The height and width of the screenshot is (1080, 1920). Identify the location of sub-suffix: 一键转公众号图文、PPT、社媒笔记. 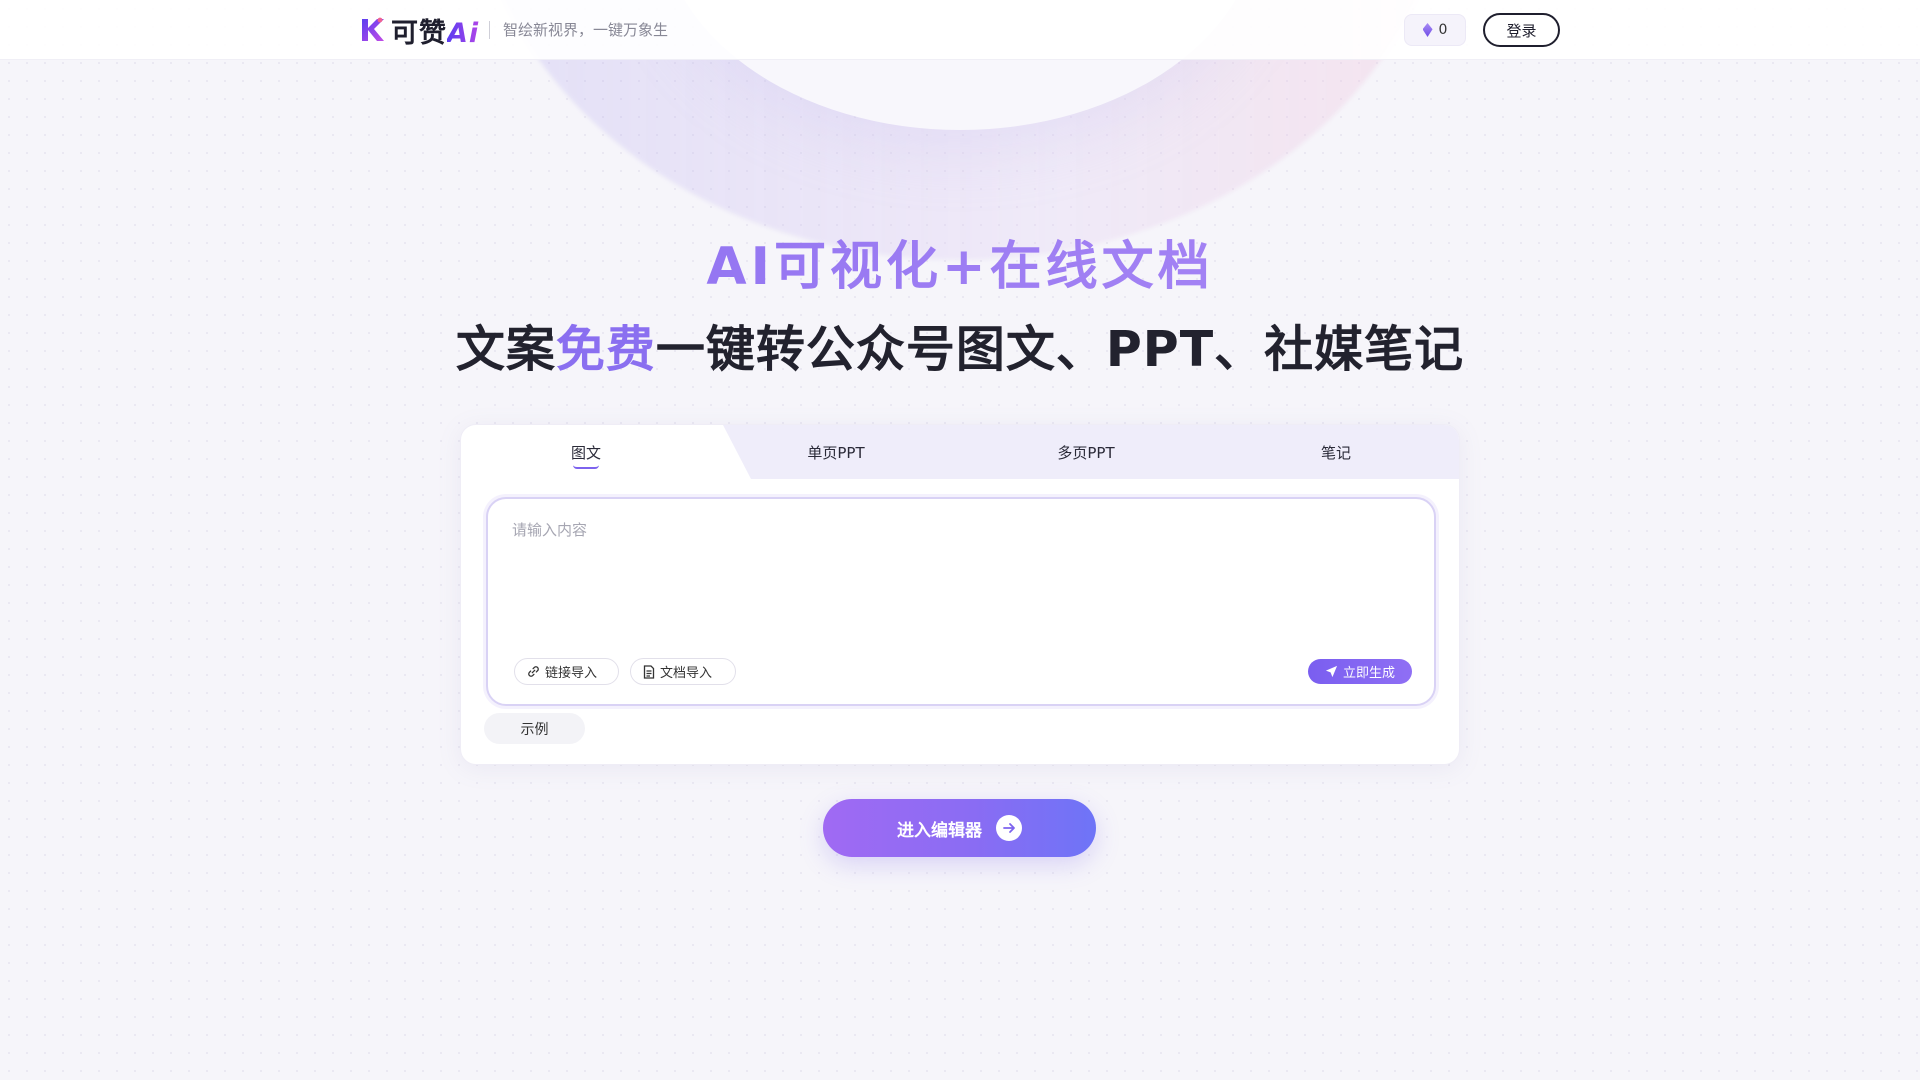
(1060, 349).